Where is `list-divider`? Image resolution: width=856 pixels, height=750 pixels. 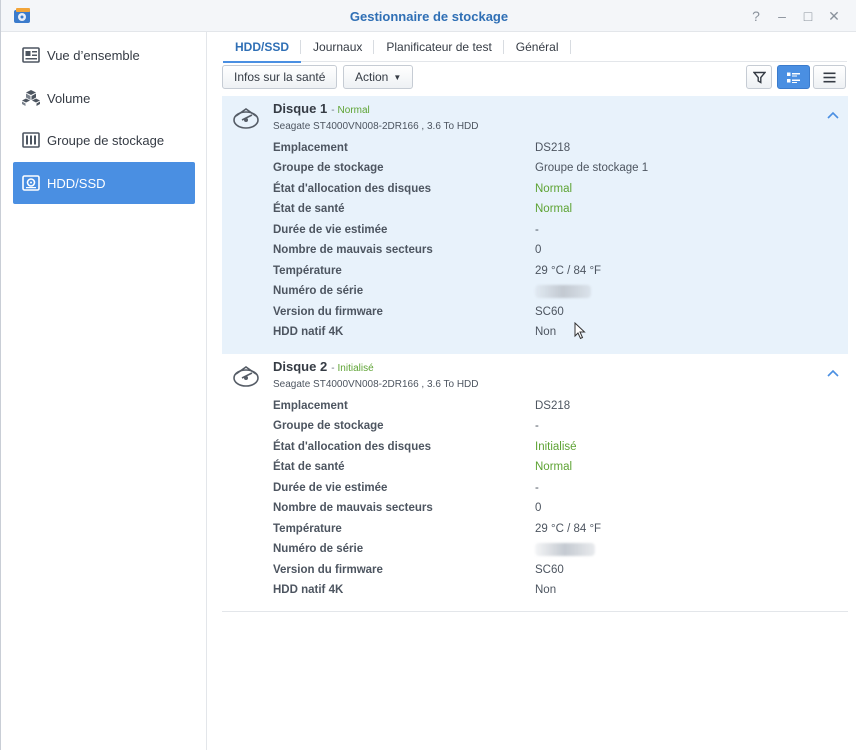
list-divider is located at coordinates (535, 611).